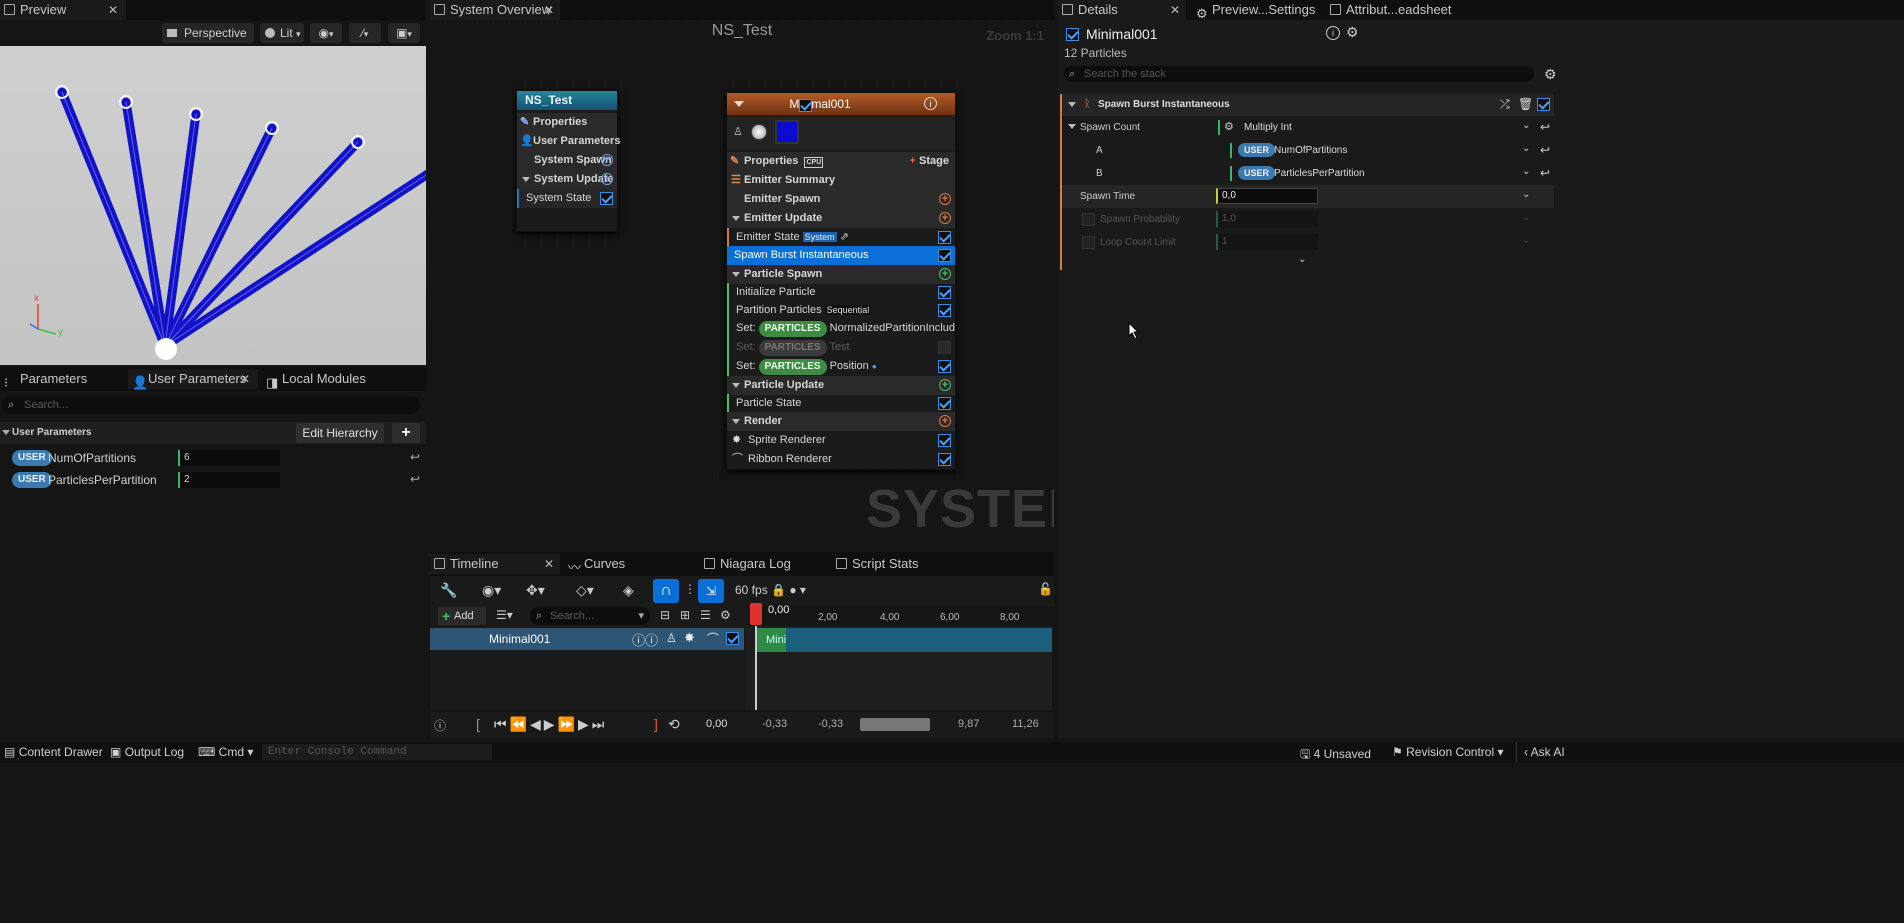 Image resolution: width=1904 pixels, height=923 pixels. What do you see at coordinates (225, 752) in the screenshot?
I see `cmd-dropdown: ⌨ Cmd ▾` at bounding box center [225, 752].